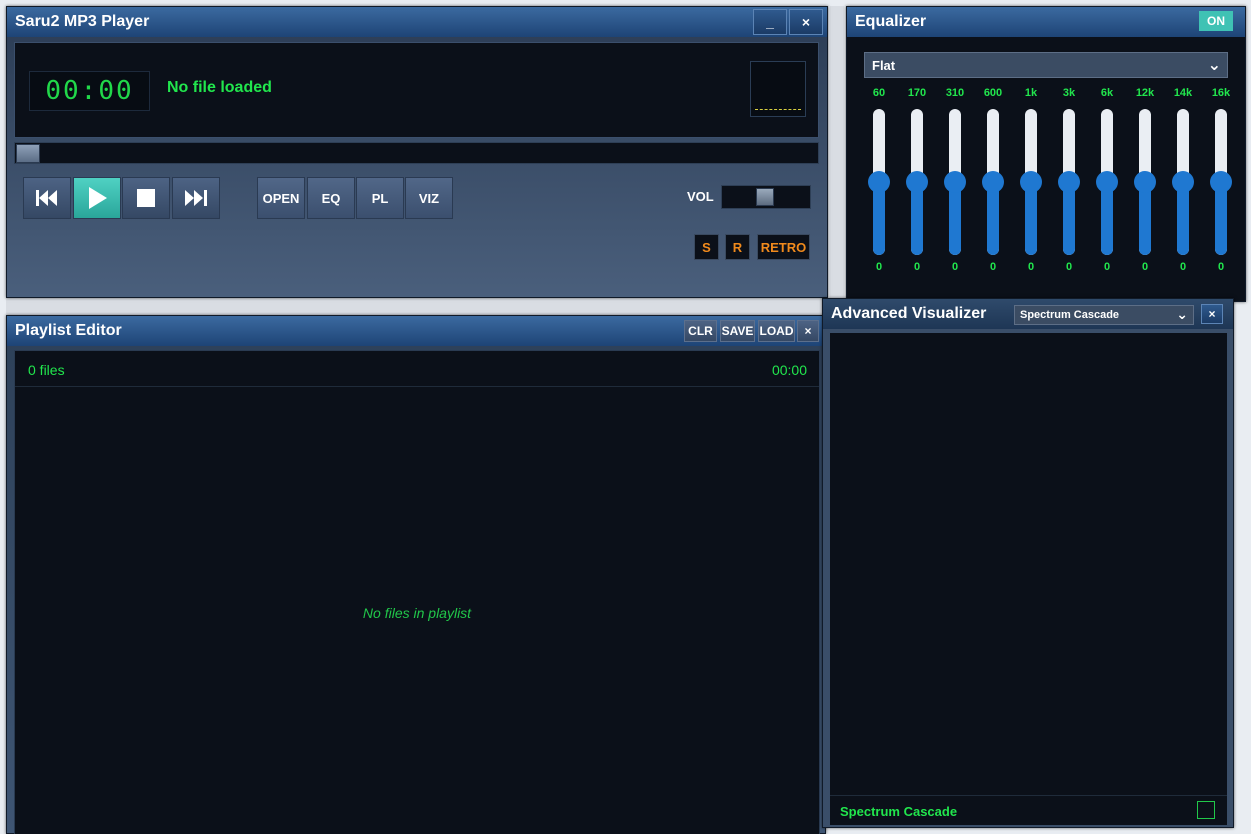 The height and width of the screenshot is (834, 1251). What do you see at coordinates (417, 613) in the screenshot?
I see `empty-playlist-message: No files in playlist` at bounding box center [417, 613].